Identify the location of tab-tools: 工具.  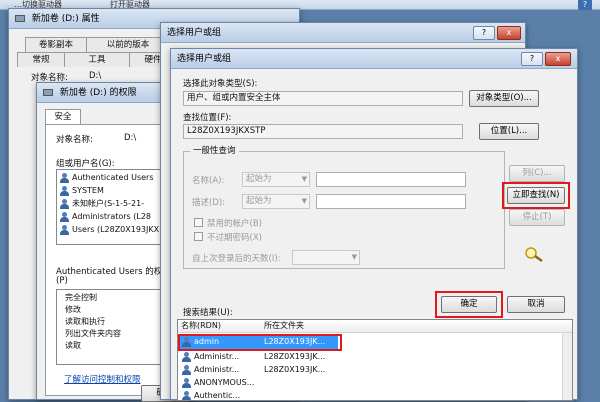
(97, 59).